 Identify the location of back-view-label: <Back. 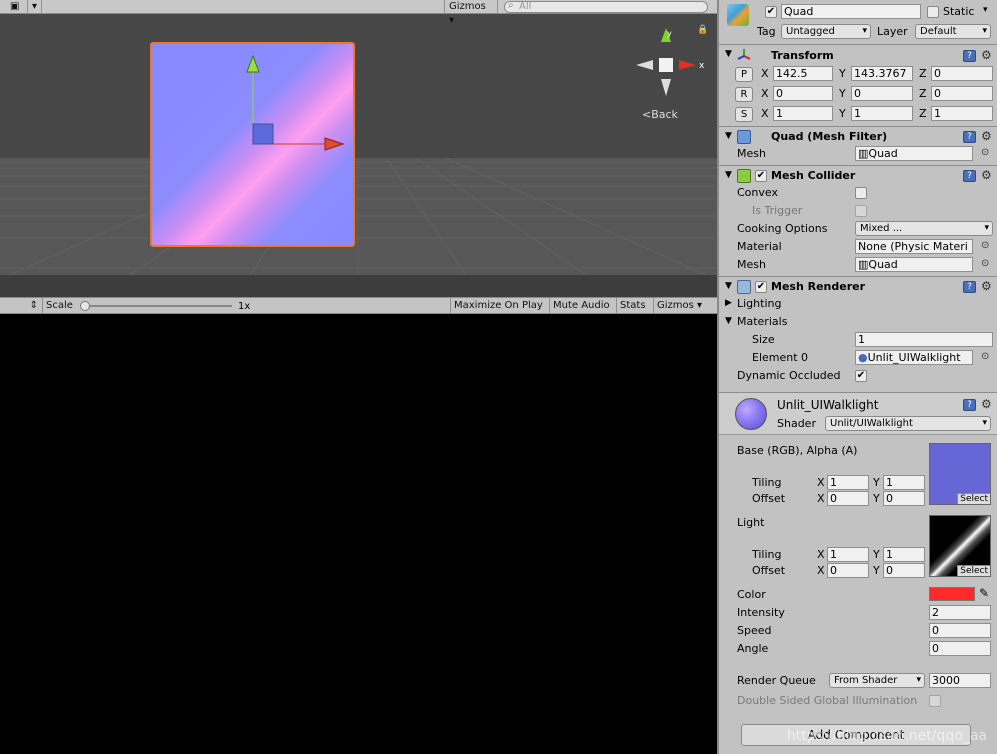
(660, 114).